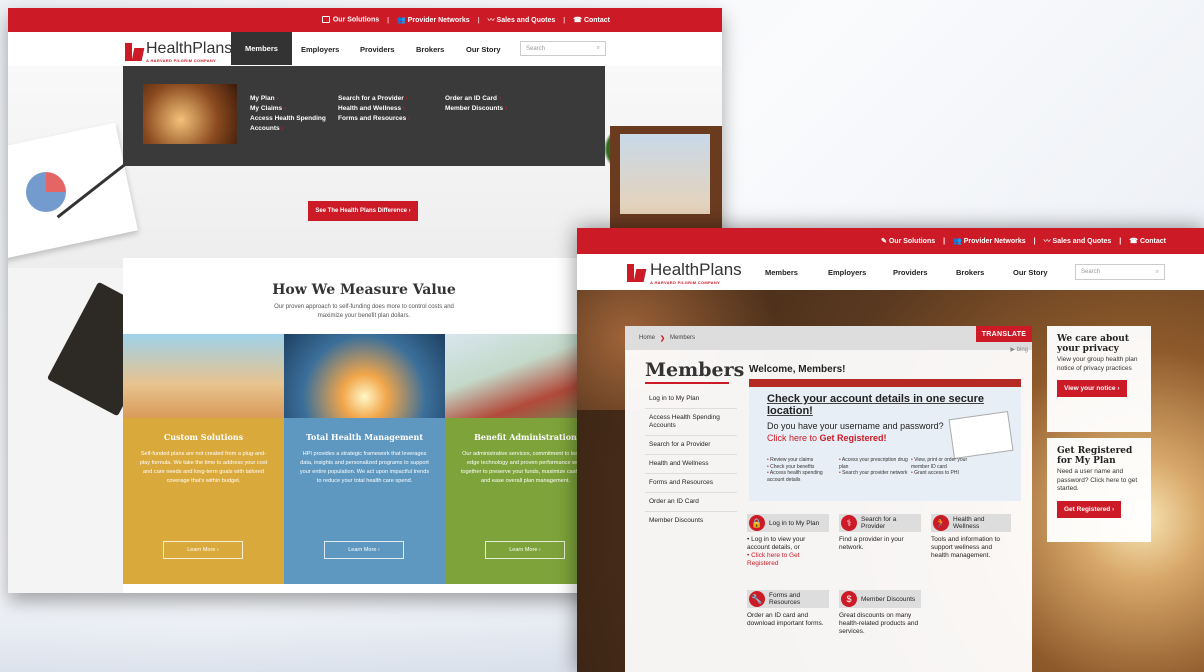 This screenshot has width=1204, height=672. I want to click on sidebar-item-discounts: Member Discounts, so click(691, 521).